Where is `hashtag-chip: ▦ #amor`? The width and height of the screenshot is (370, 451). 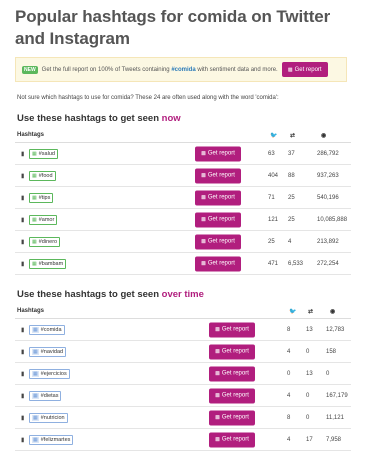 hashtag-chip: ▦ #amor is located at coordinates (43, 219).